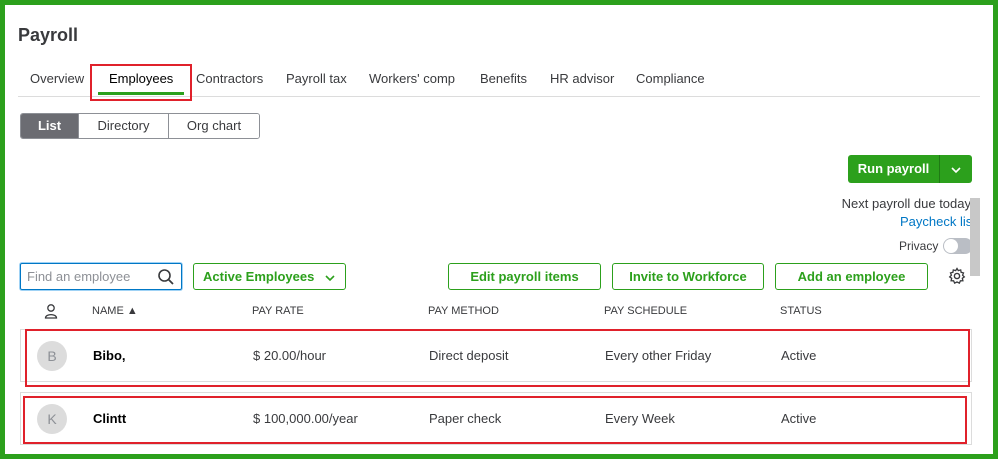 This screenshot has height=459, width=998. I want to click on column-header-pay-rate: PAY RATE, so click(278, 311).